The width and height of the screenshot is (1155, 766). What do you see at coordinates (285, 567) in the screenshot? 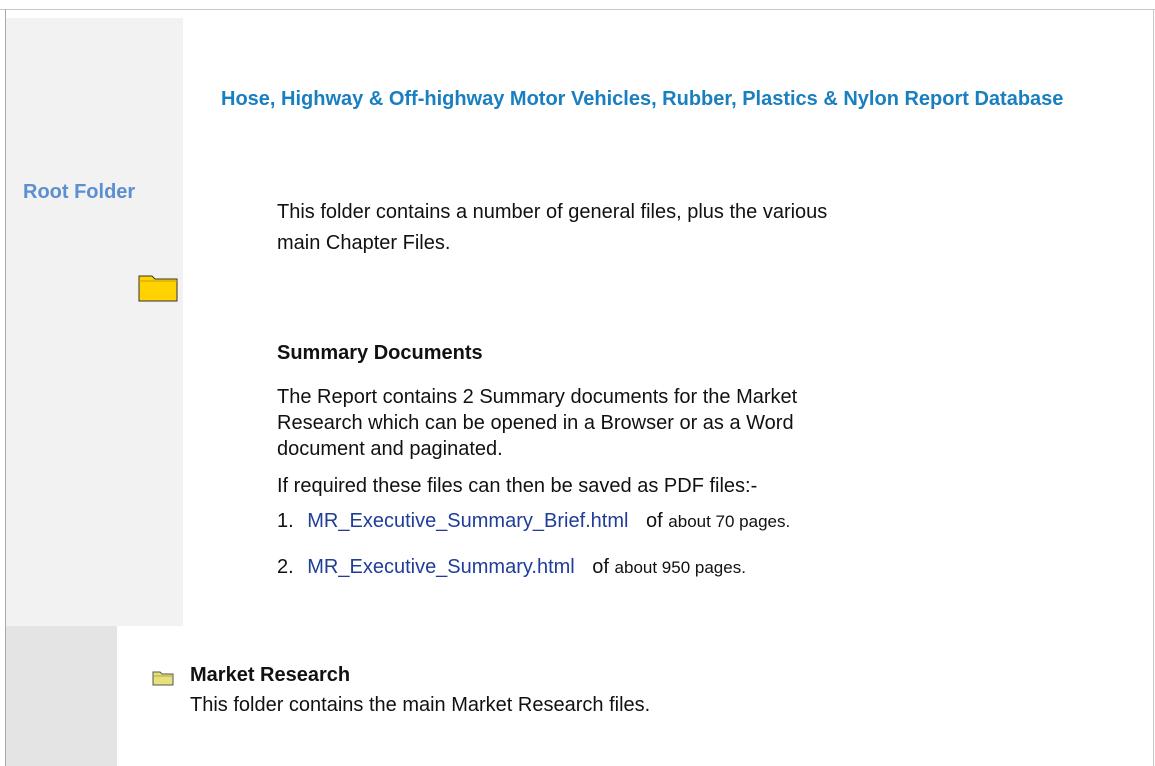
I see `list-number: 2.` at bounding box center [285, 567].